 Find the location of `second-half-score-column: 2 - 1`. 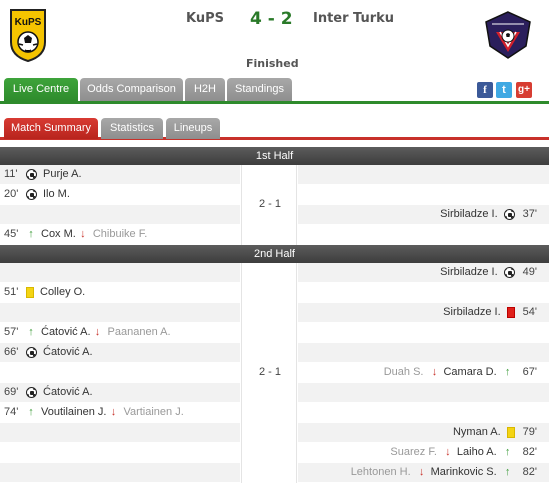

second-half-score-column: 2 - 1 is located at coordinates (269, 373).